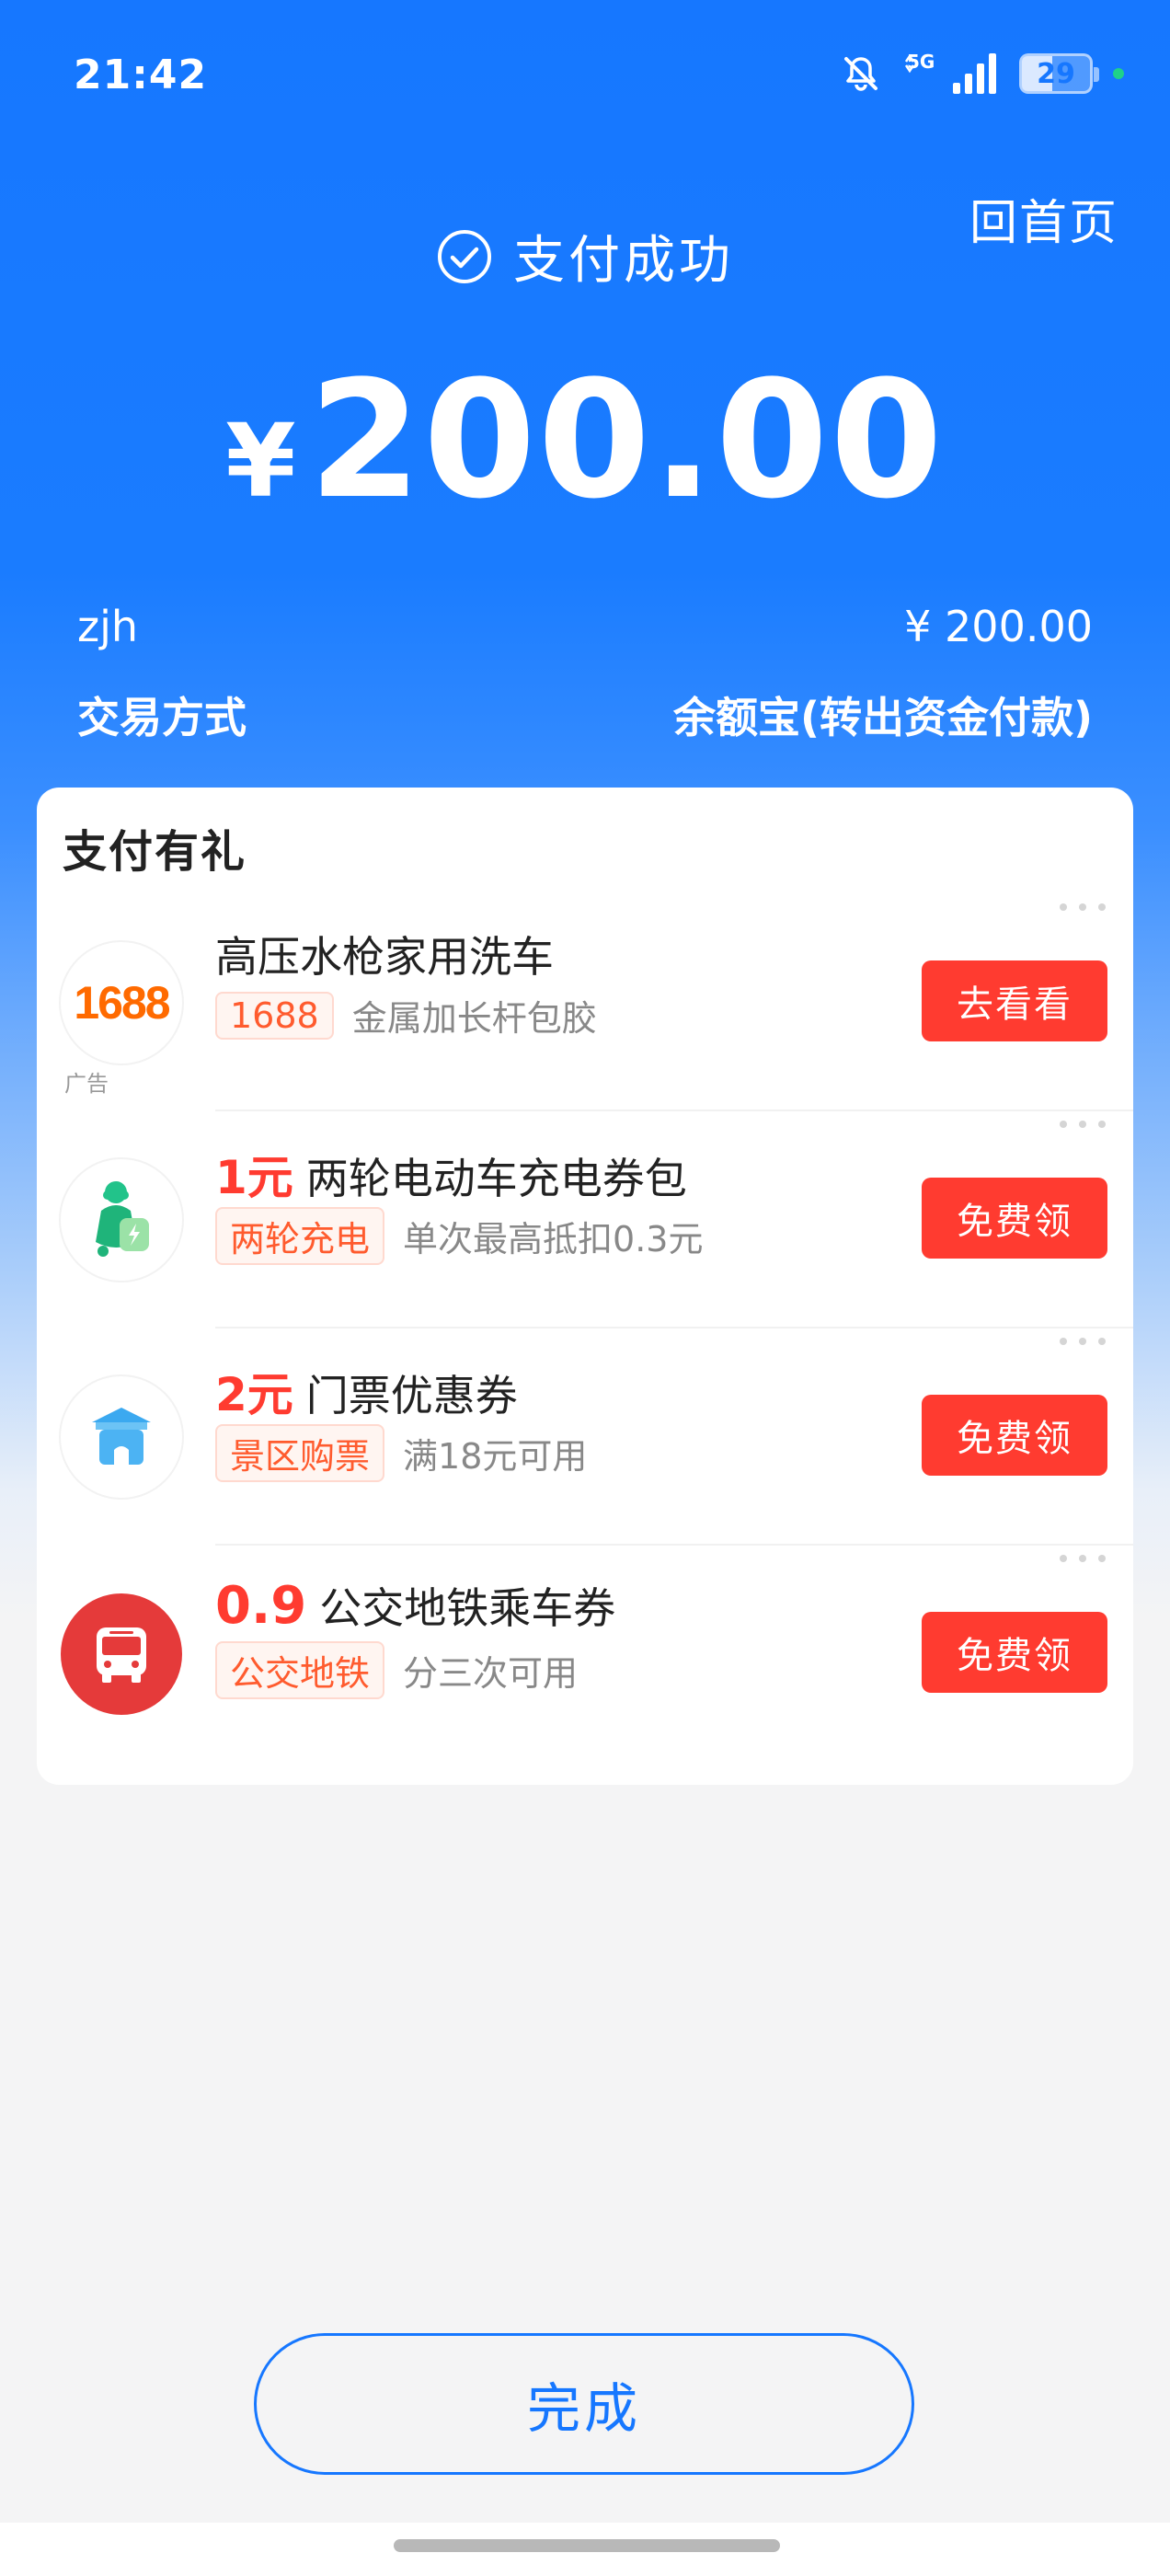 The image size is (1170, 2576). What do you see at coordinates (584, 2404) in the screenshot?
I see `done-button: 完成` at bounding box center [584, 2404].